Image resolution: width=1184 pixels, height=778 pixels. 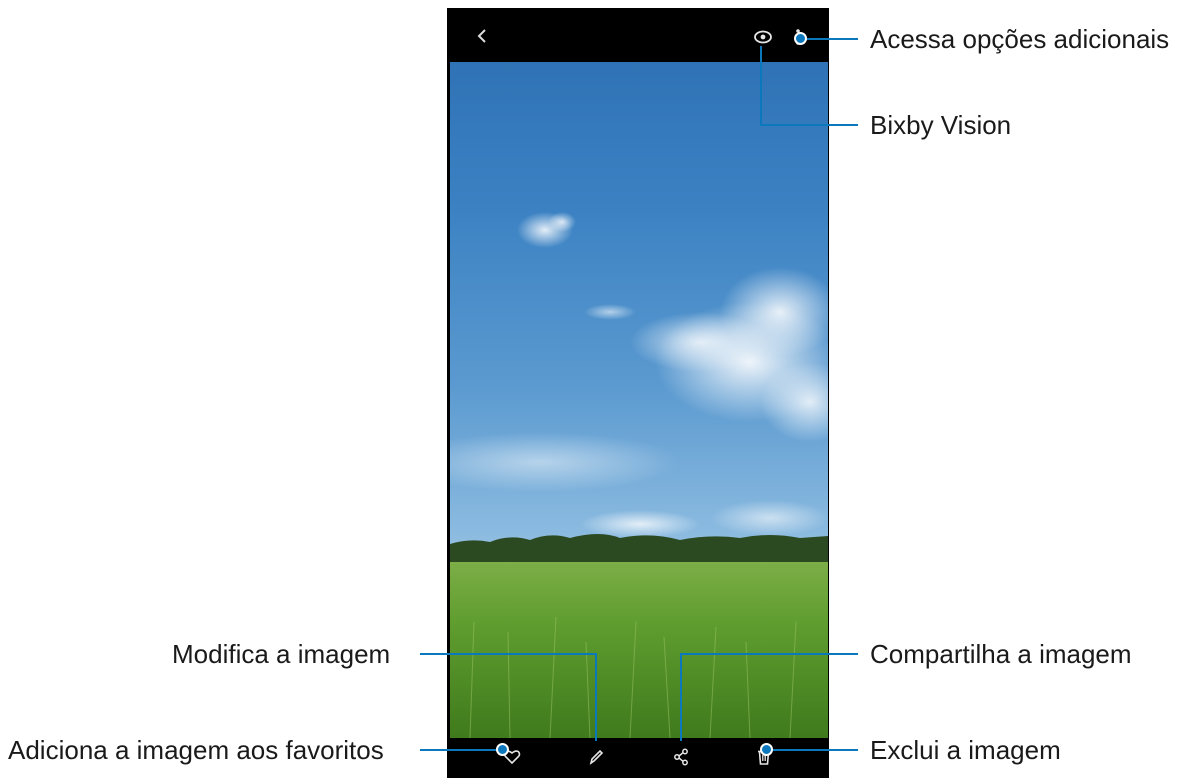 What do you see at coordinates (638, 35) in the screenshot?
I see `top-toolbar` at bounding box center [638, 35].